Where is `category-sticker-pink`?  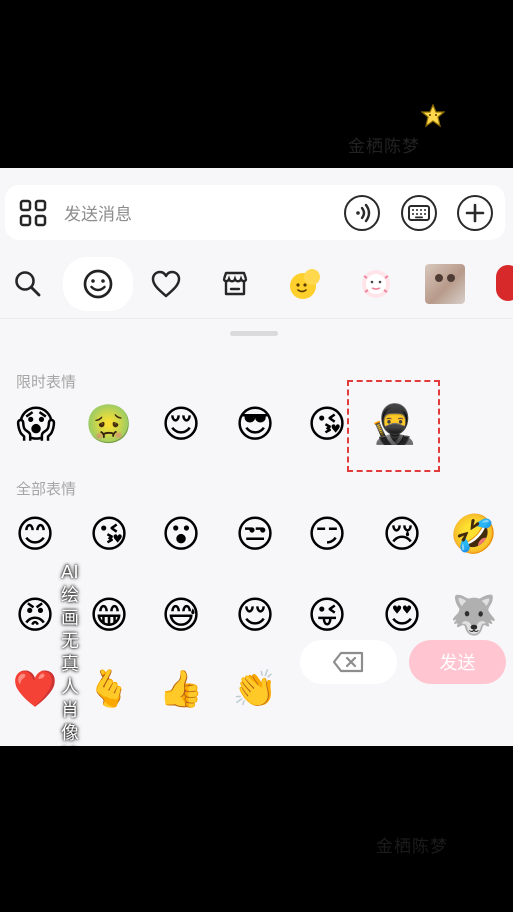 category-sticker-pink is located at coordinates (376, 284).